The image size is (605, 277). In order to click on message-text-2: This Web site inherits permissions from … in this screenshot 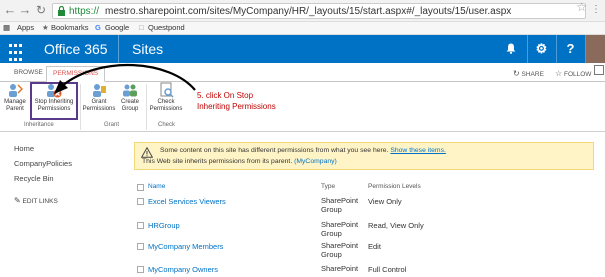, I will do `click(217, 161)`.